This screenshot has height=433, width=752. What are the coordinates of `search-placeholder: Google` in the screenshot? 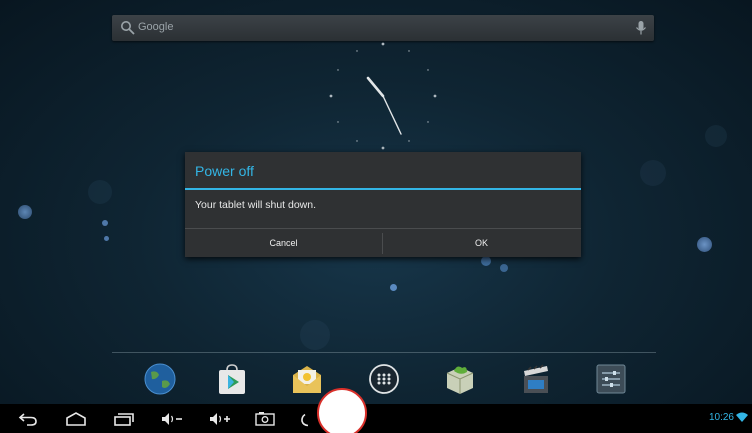 It's located at (156, 27).